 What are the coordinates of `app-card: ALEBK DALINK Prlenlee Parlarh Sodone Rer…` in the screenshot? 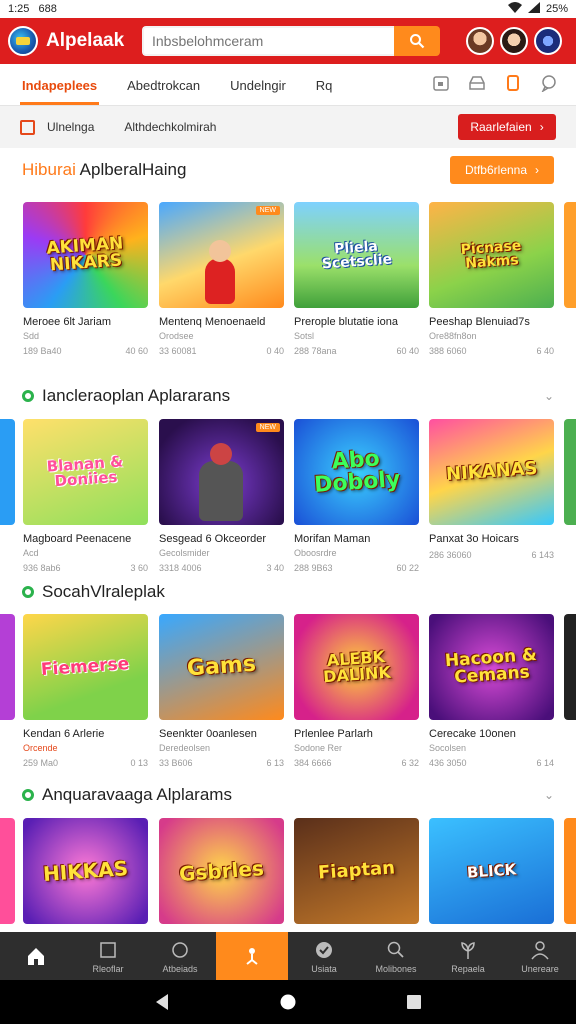 It's located at (356, 691).